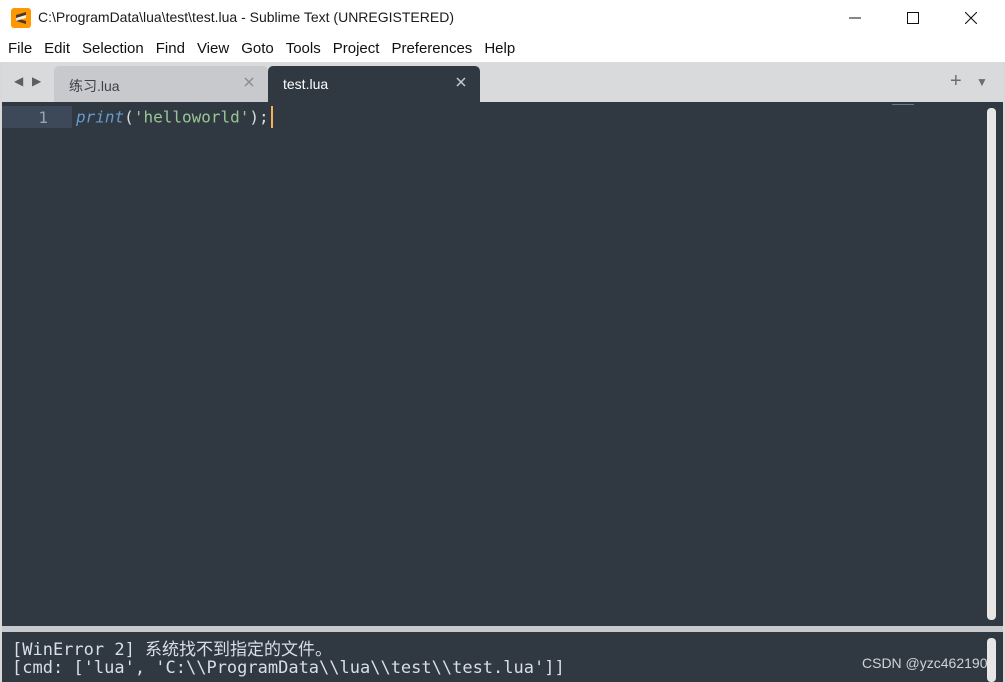 This screenshot has width=1005, height=682. What do you see at coordinates (18, 81) in the screenshot?
I see `tab-prev-icon: ◀` at bounding box center [18, 81].